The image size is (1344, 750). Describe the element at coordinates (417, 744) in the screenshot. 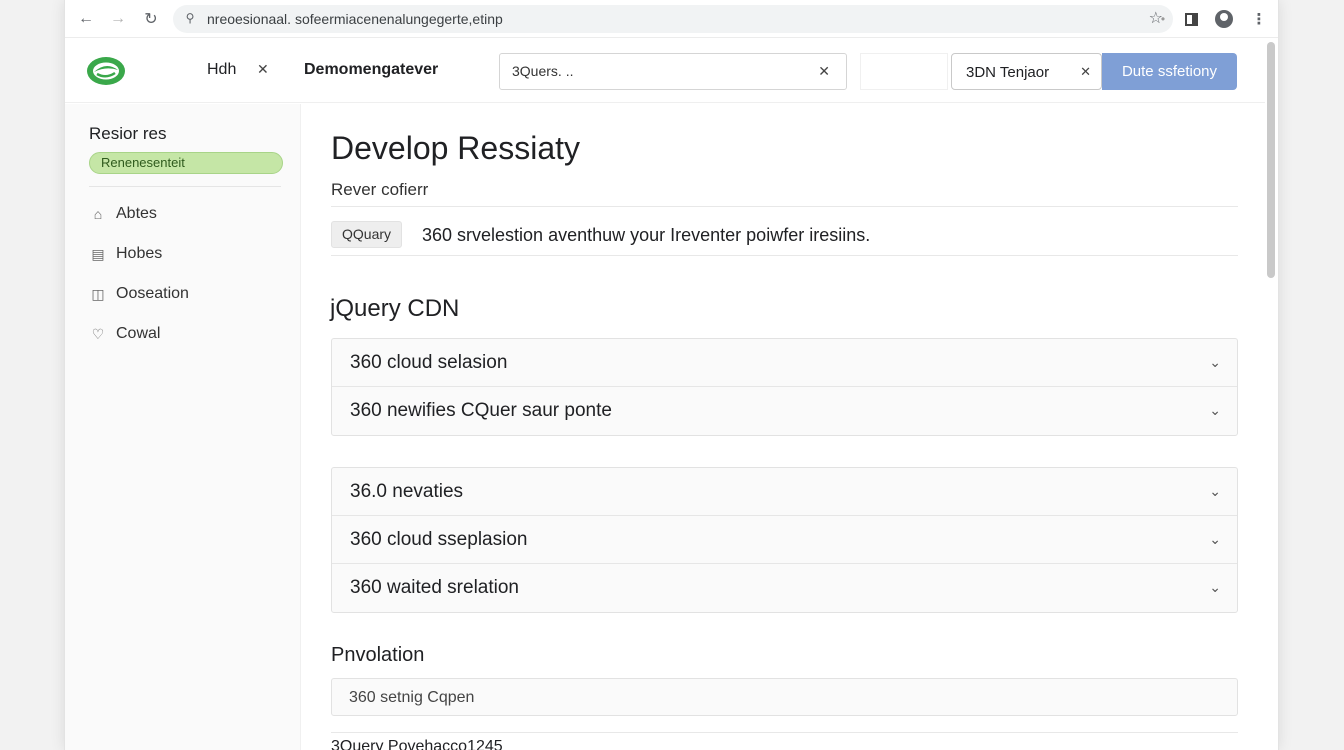

I see `footer-text: 3Query Povehacco1245` at that location.